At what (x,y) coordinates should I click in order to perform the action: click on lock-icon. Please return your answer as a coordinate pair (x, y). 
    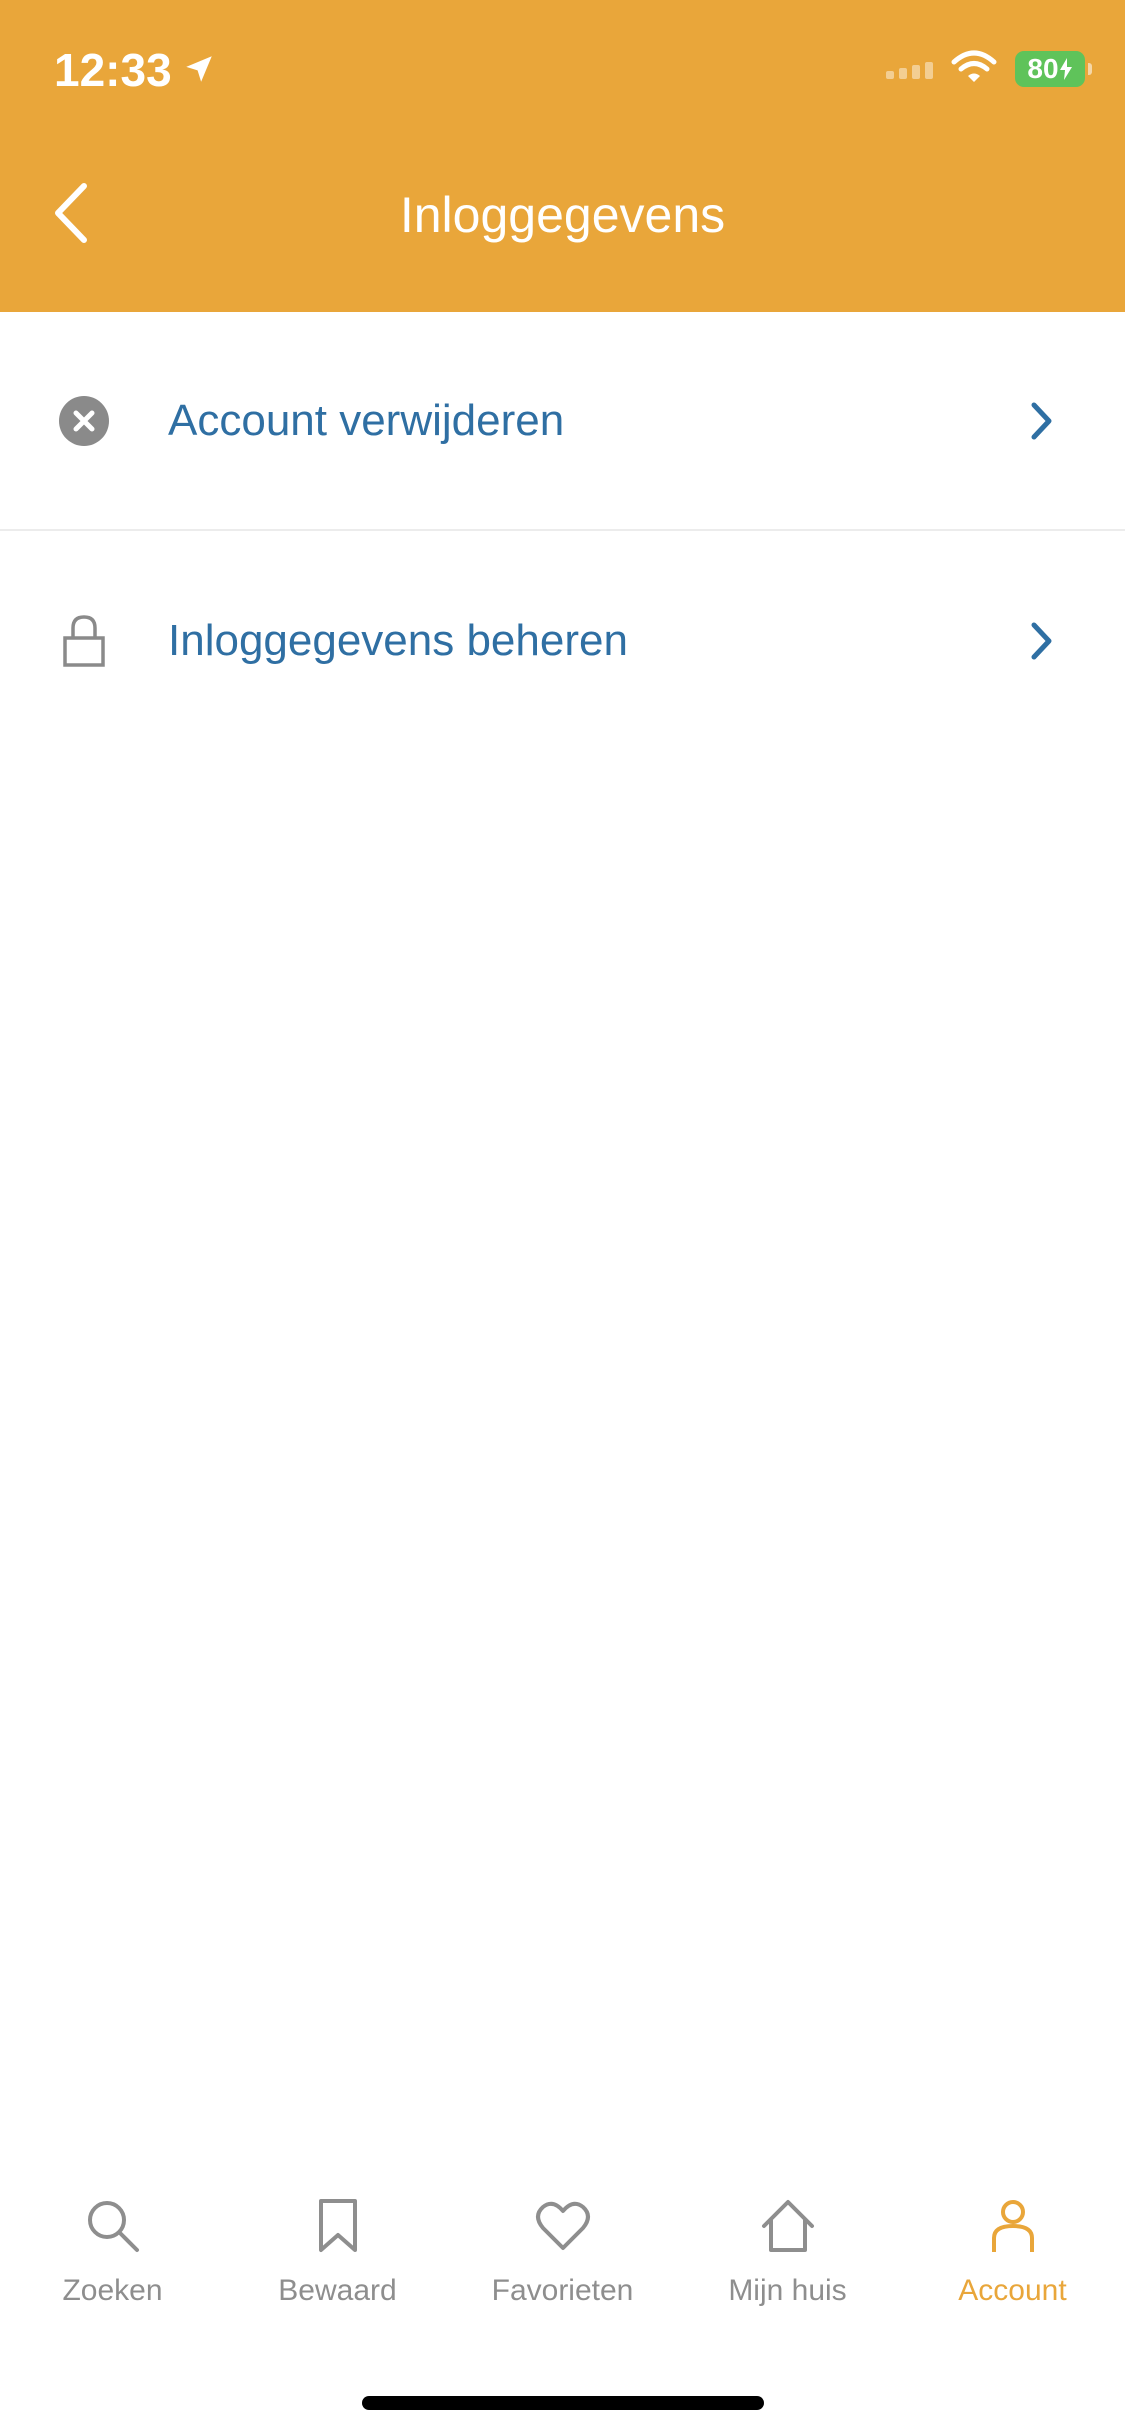
    Looking at the image, I should click on (84, 641).